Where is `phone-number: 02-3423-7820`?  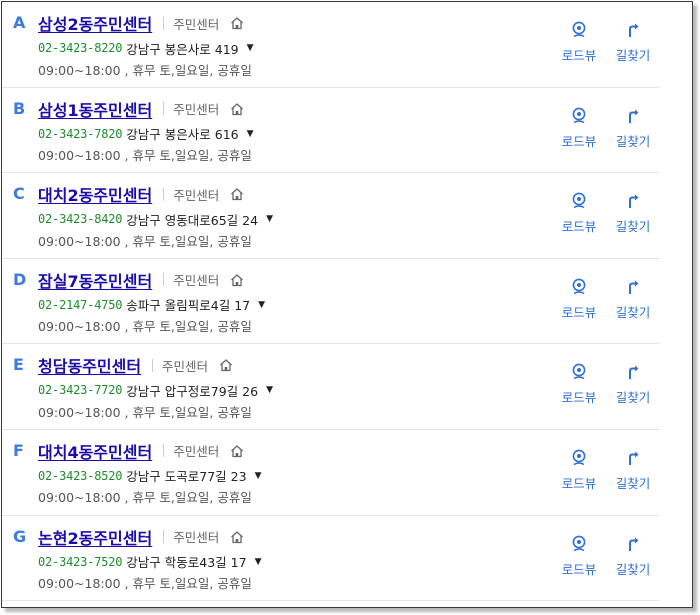 phone-number: 02-3423-7820 is located at coordinates (80, 133).